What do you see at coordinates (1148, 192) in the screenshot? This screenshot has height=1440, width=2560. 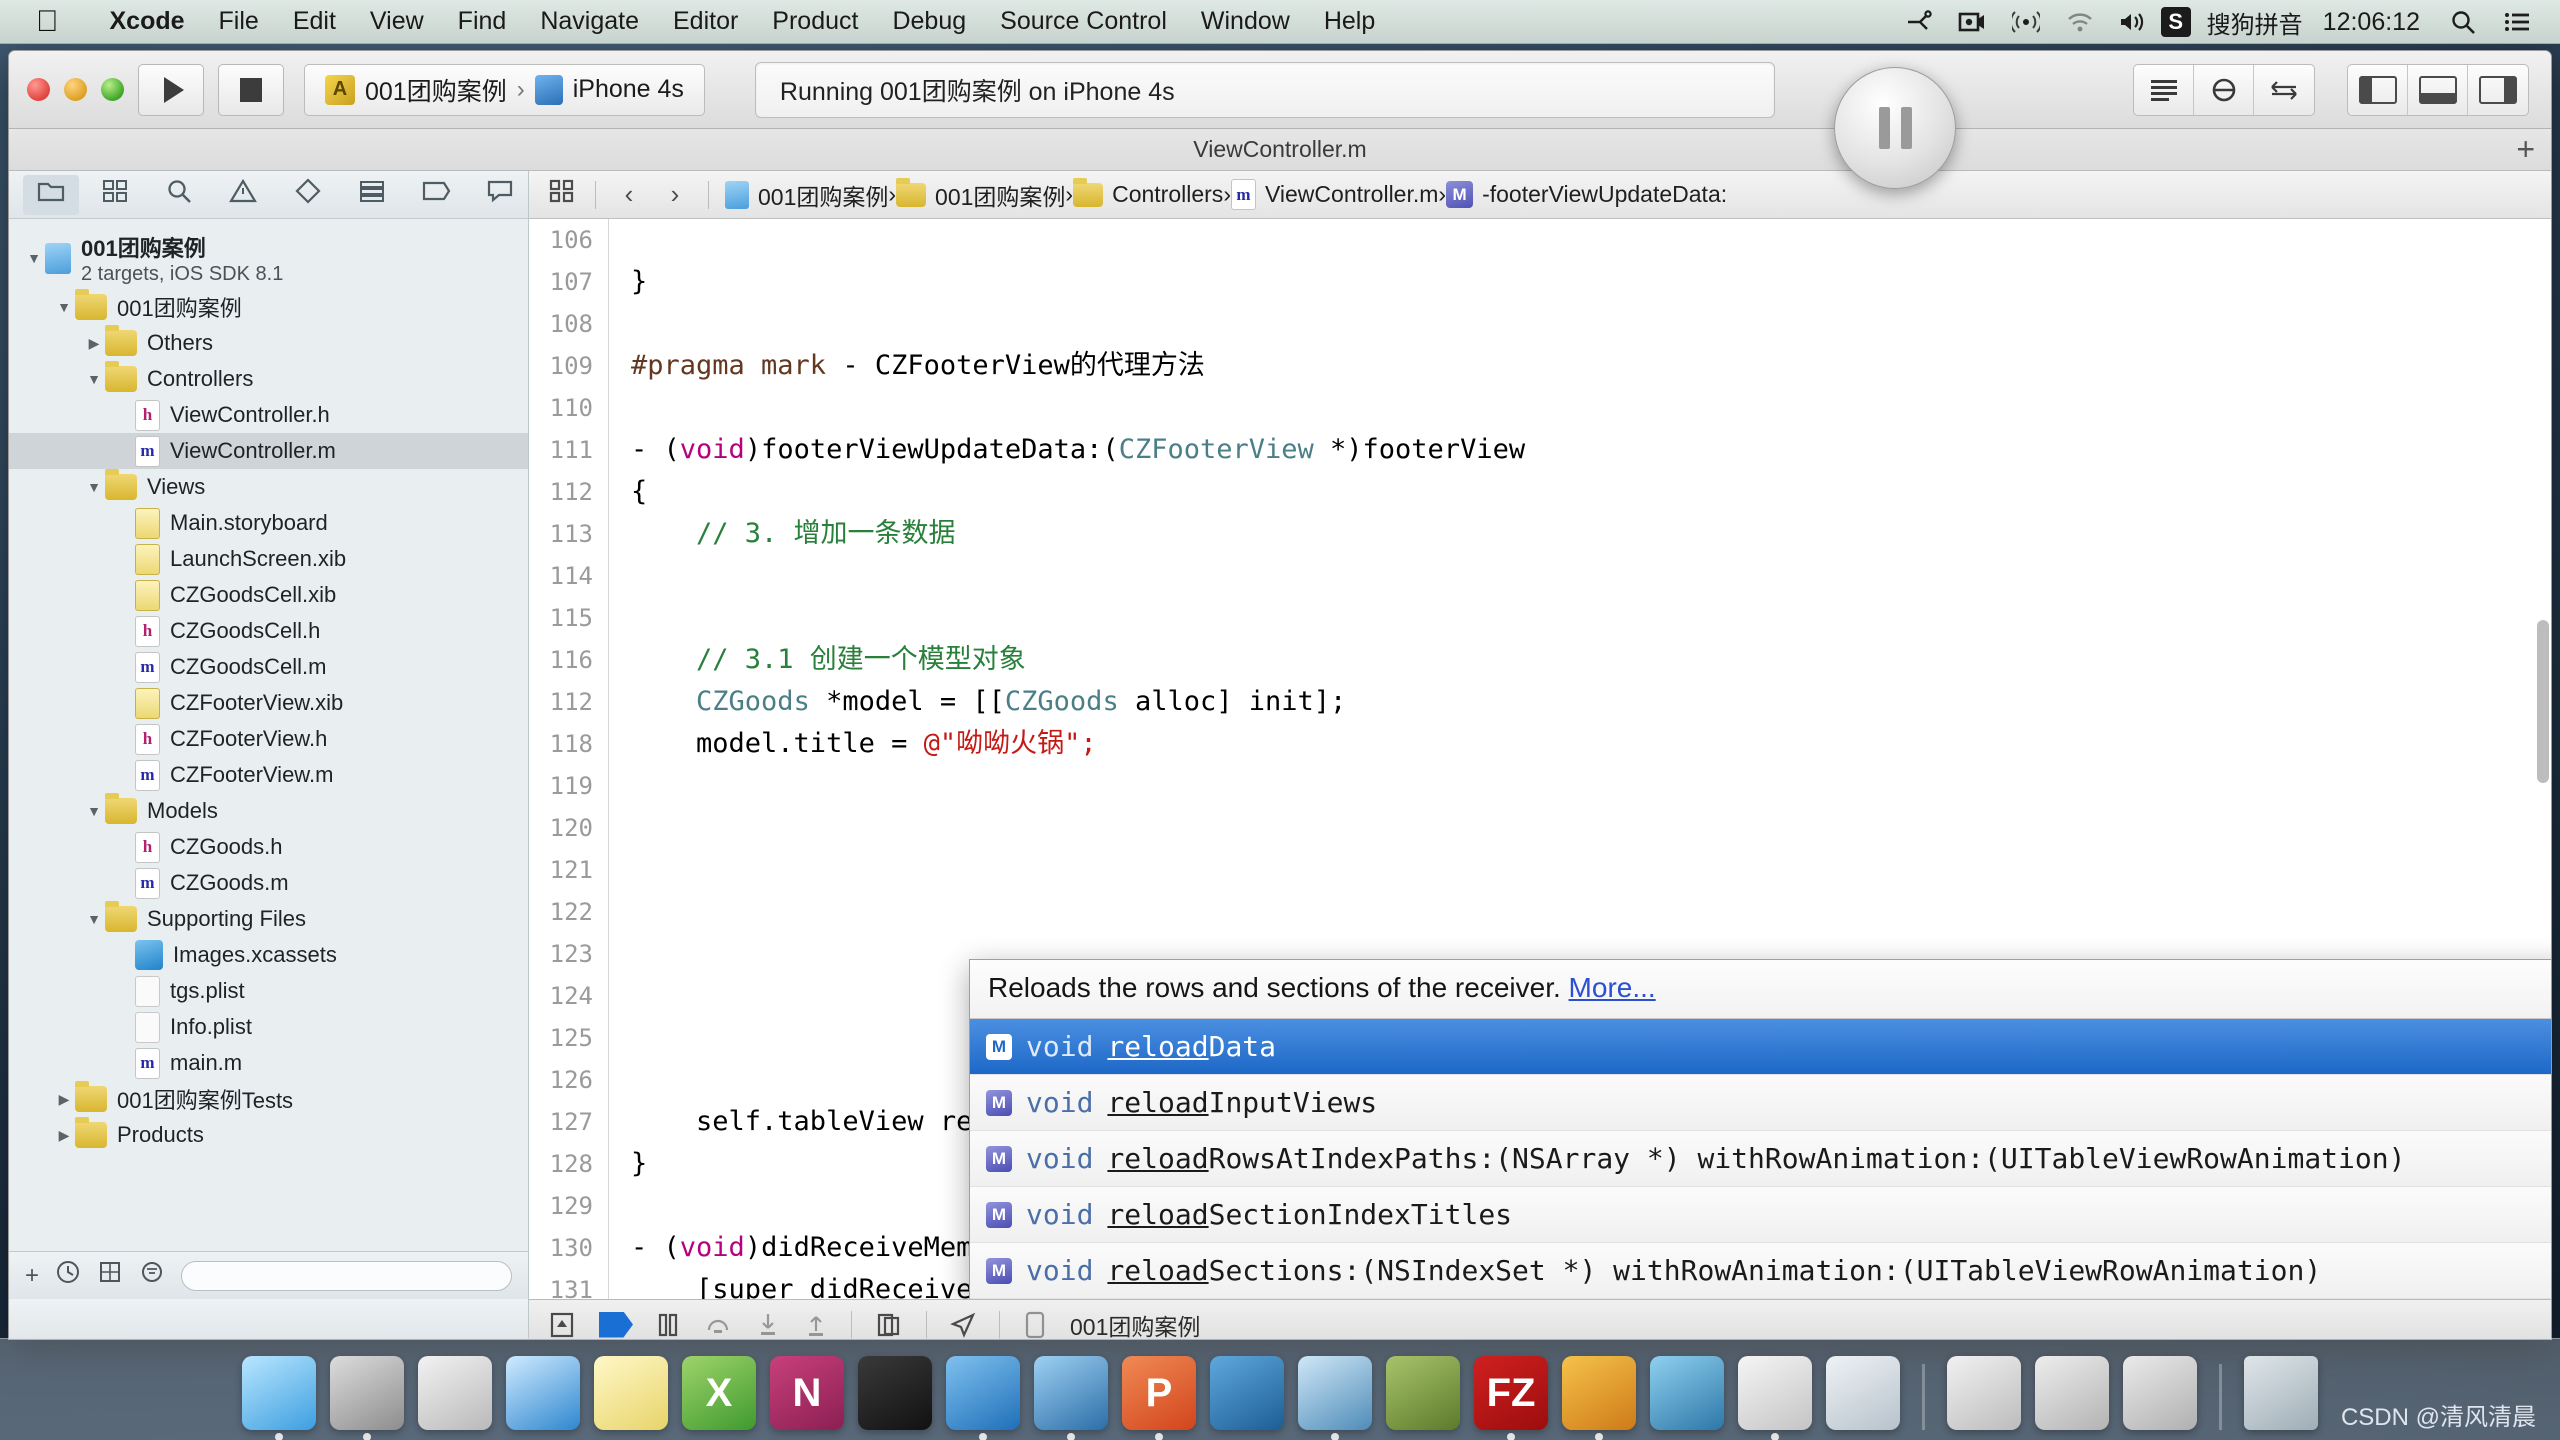 I see `breadcrumb-3: Controllers` at bounding box center [1148, 192].